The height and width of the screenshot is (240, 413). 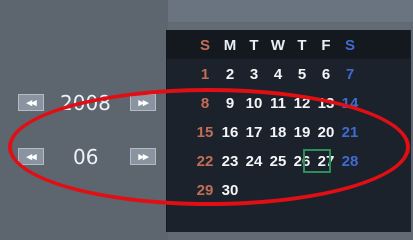 What do you see at coordinates (205, 75) in the screenshot?
I see `calendar-day: 1` at bounding box center [205, 75].